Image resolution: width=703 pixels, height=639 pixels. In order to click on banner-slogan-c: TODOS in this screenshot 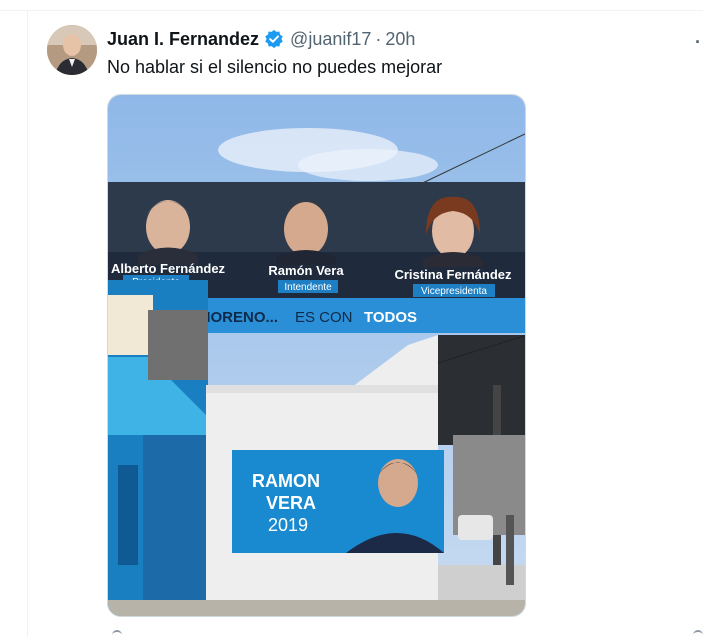, I will do `click(390, 317)`.